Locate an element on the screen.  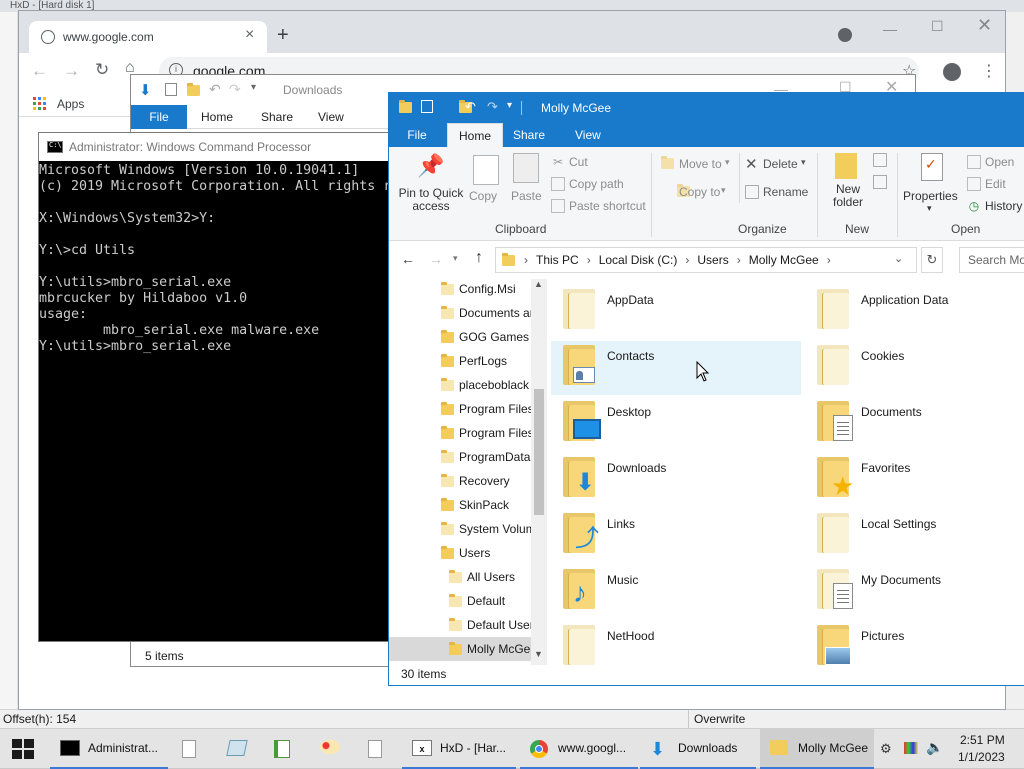
refresh-icon: ↻ is located at coordinates (932, 260).